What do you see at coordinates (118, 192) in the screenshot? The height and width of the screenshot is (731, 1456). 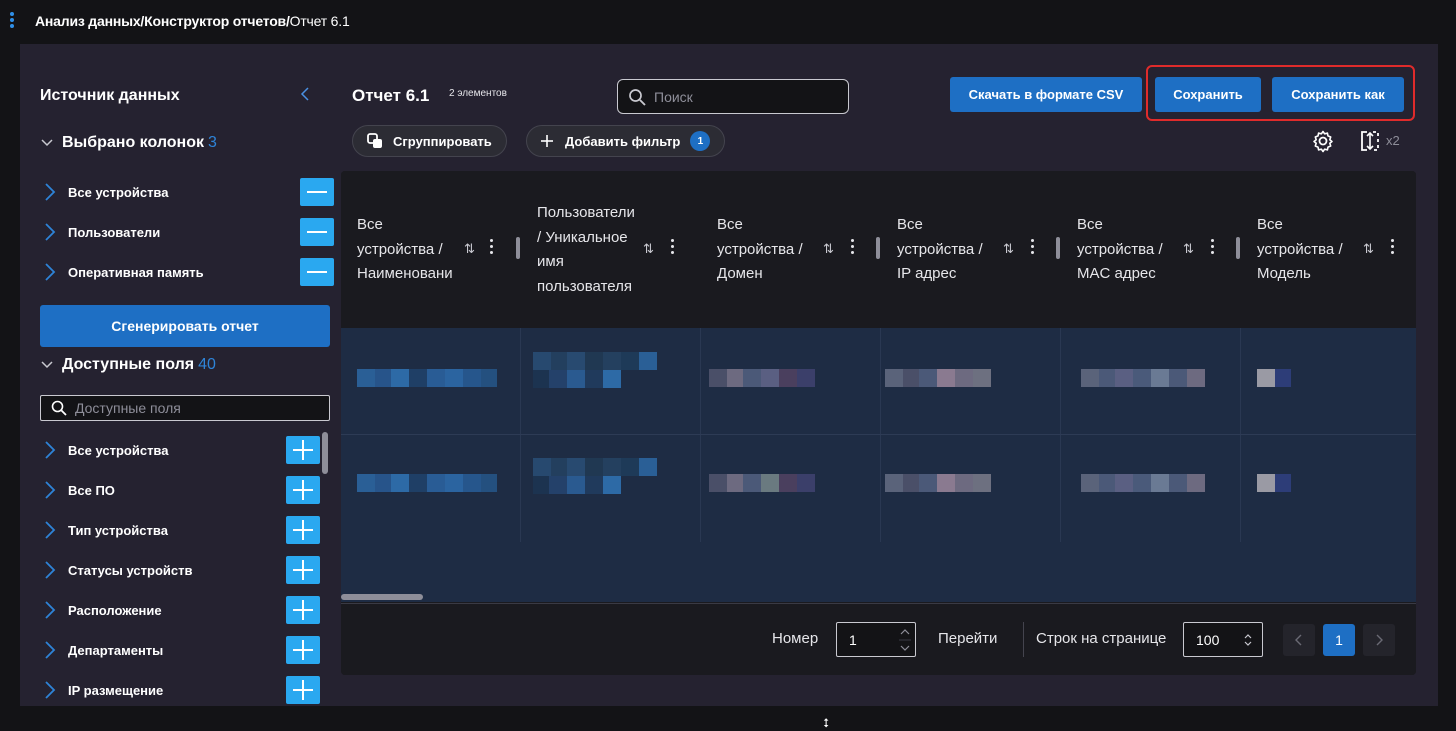 I see `selected-item-label: Все устройства` at bounding box center [118, 192].